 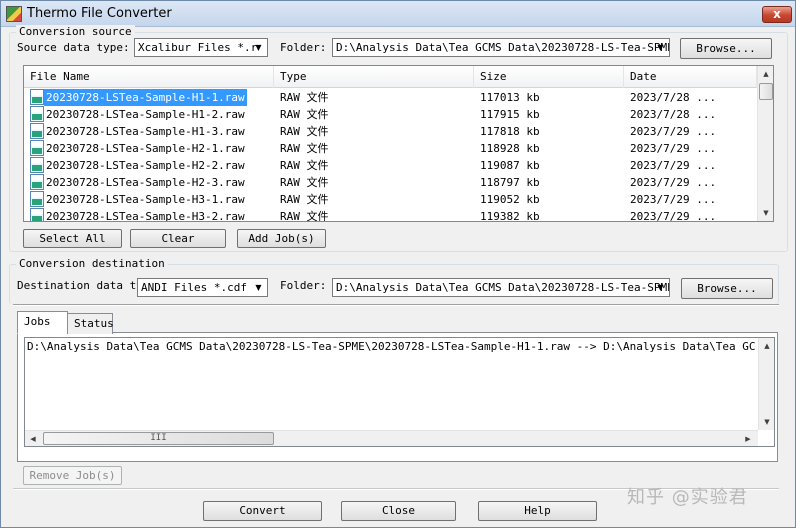 What do you see at coordinates (510, 148) in the screenshot?
I see `cell-size: 118928 kb` at bounding box center [510, 148].